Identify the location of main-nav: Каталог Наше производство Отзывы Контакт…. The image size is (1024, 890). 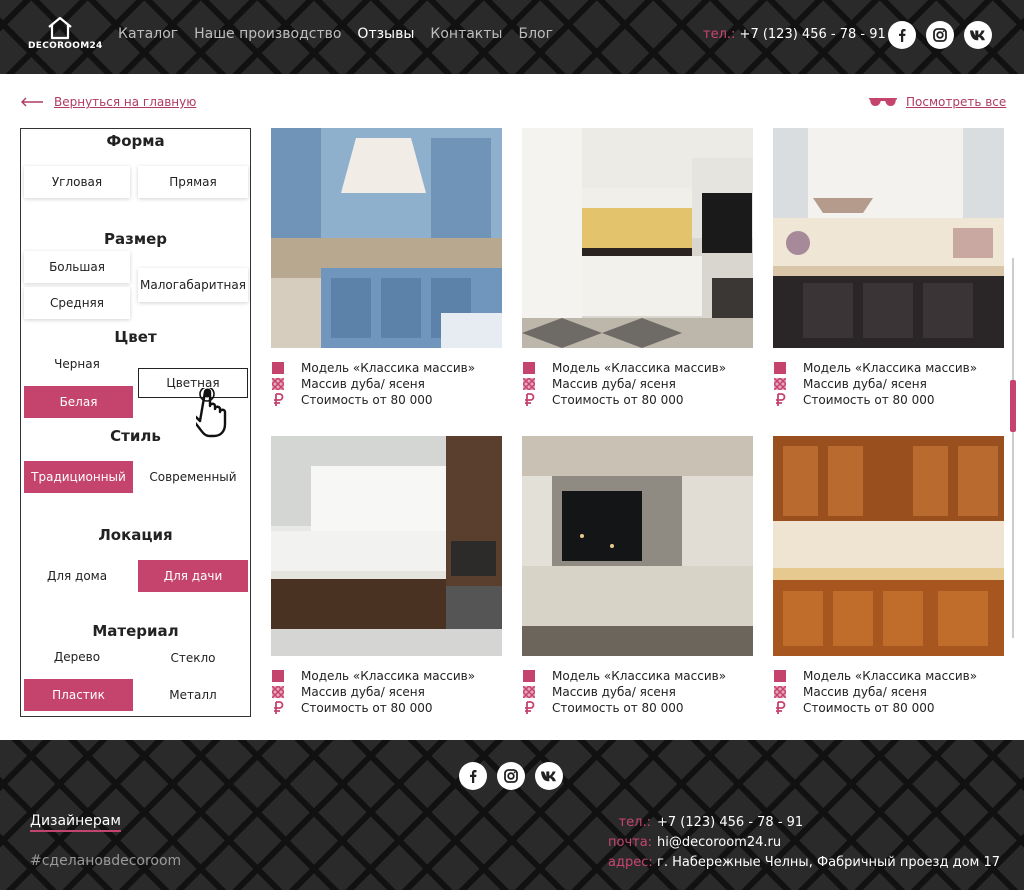
(335, 34).